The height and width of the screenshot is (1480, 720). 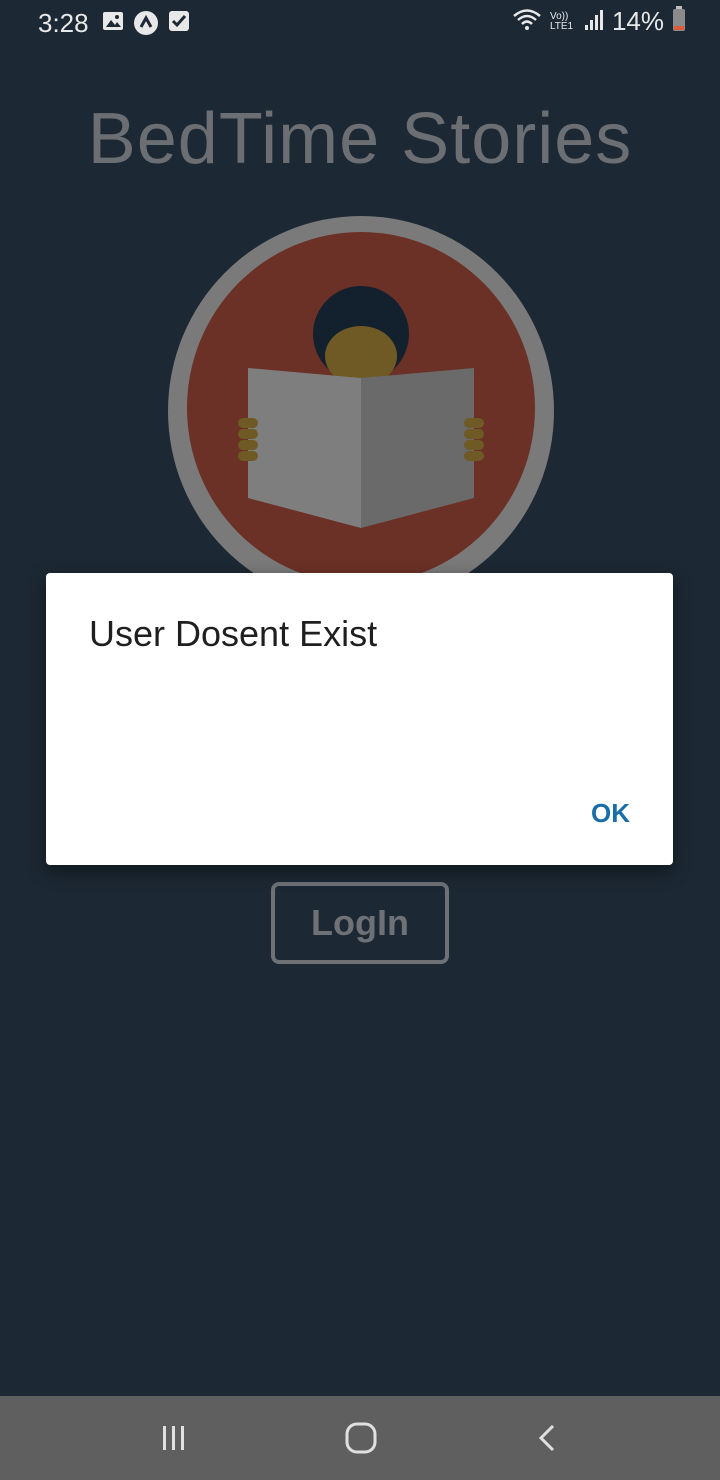 What do you see at coordinates (146, 25) in the screenshot?
I see `app-a-icon` at bounding box center [146, 25].